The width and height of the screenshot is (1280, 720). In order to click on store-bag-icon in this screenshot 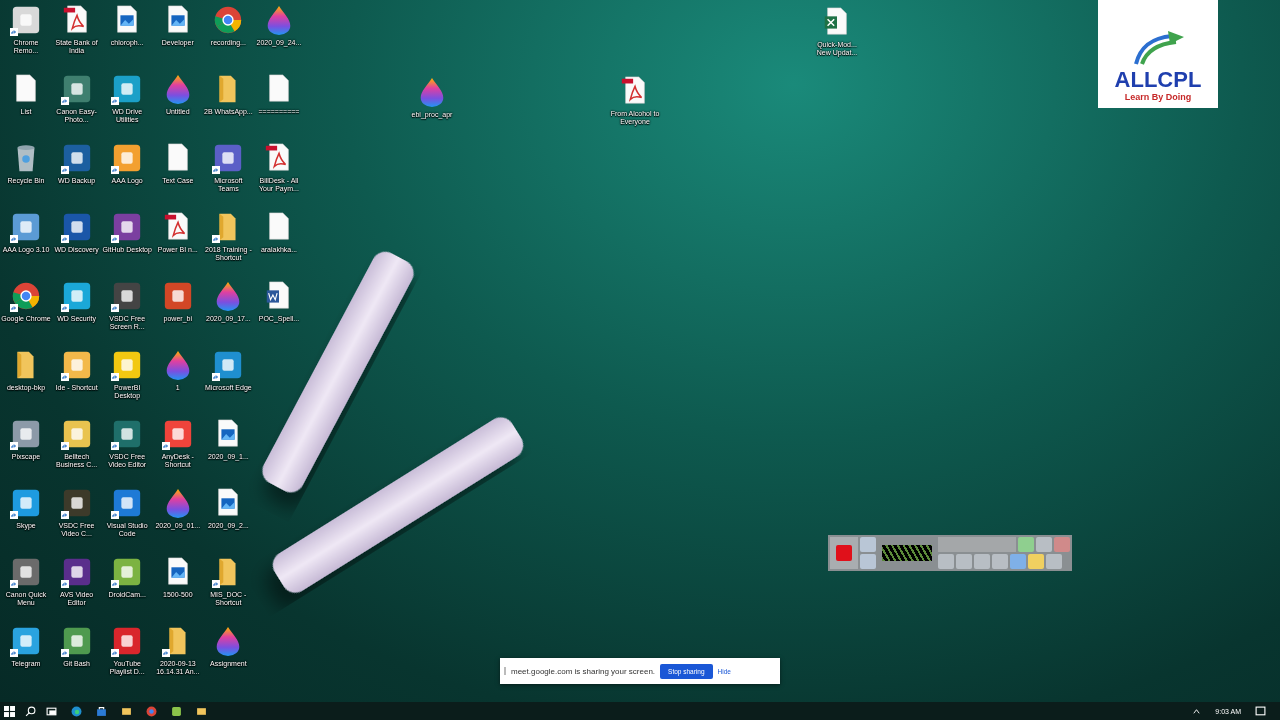, I will do `click(101, 711)`.